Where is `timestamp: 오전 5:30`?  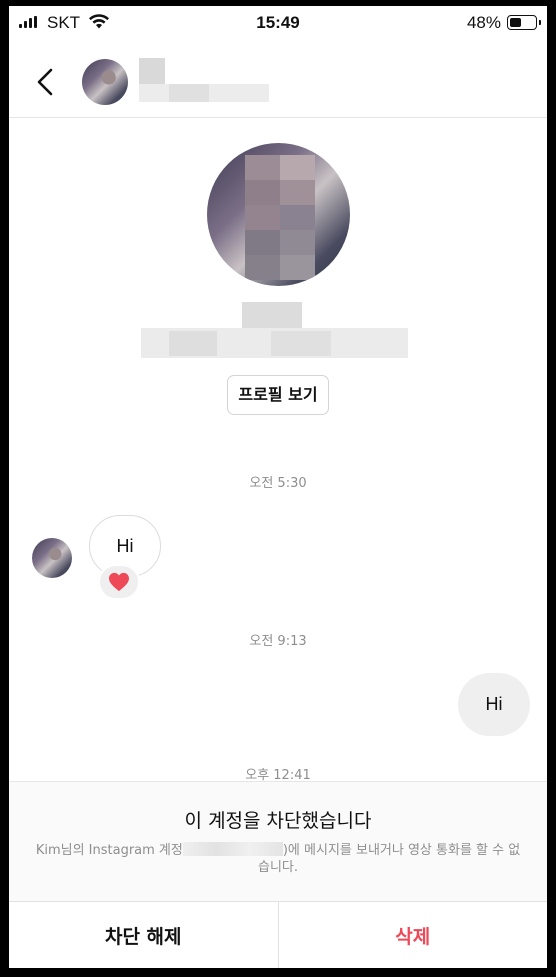 timestamp: 오전 5:30 is located at coordinates (278, 483).